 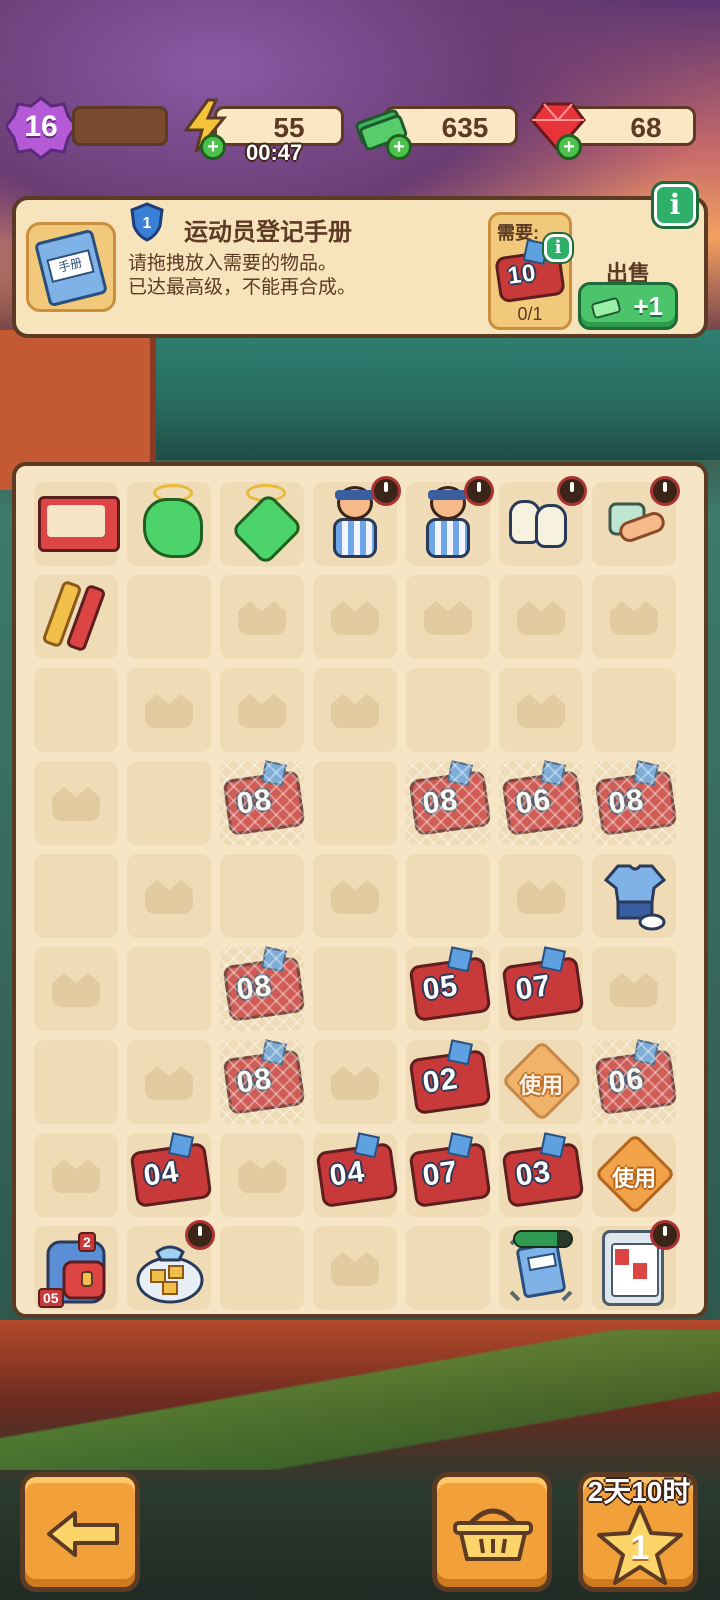 What do you see at coordinates (541, 1268) in the screenshot?
I see `board-cell-selected` at bounding box center [541, 1268].